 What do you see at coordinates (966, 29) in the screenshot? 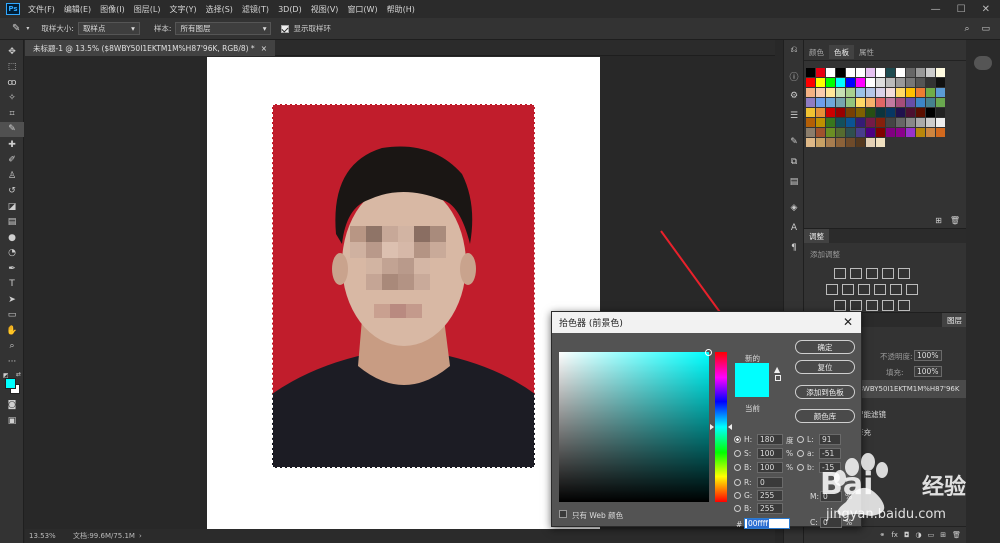
I see `search-icon: ⌕` at bounding box center [966, 29].